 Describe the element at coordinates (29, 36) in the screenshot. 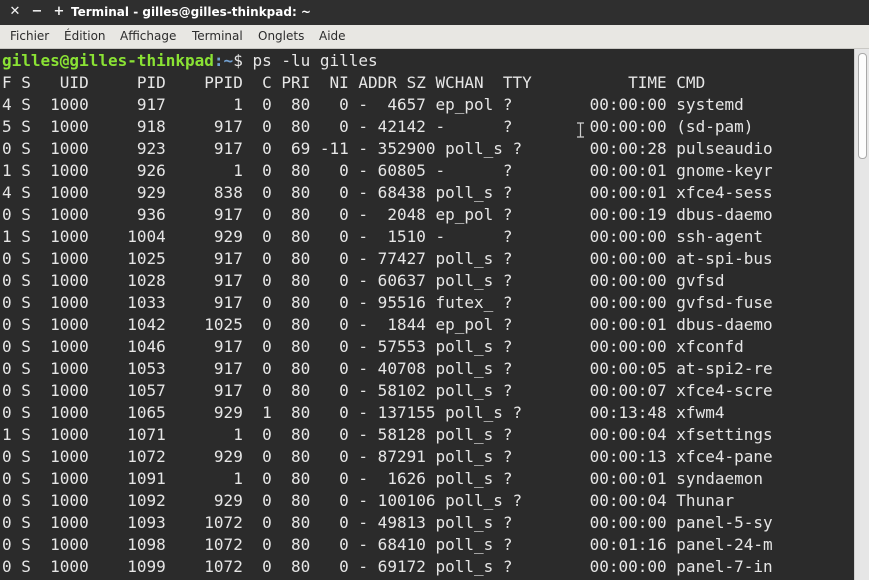

I see `menu-fichier: Fichier` at that location.